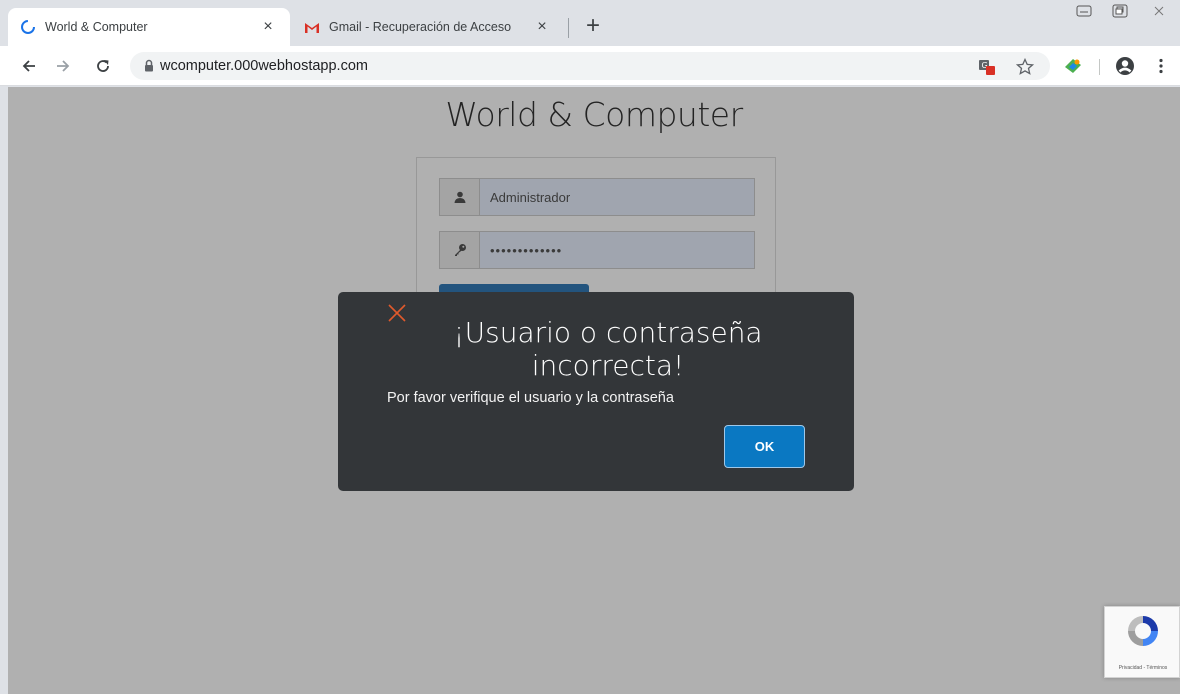 This screenshot has width=1180, height=694. I want to click on bookmark-star-icon, so click(1025, 67).